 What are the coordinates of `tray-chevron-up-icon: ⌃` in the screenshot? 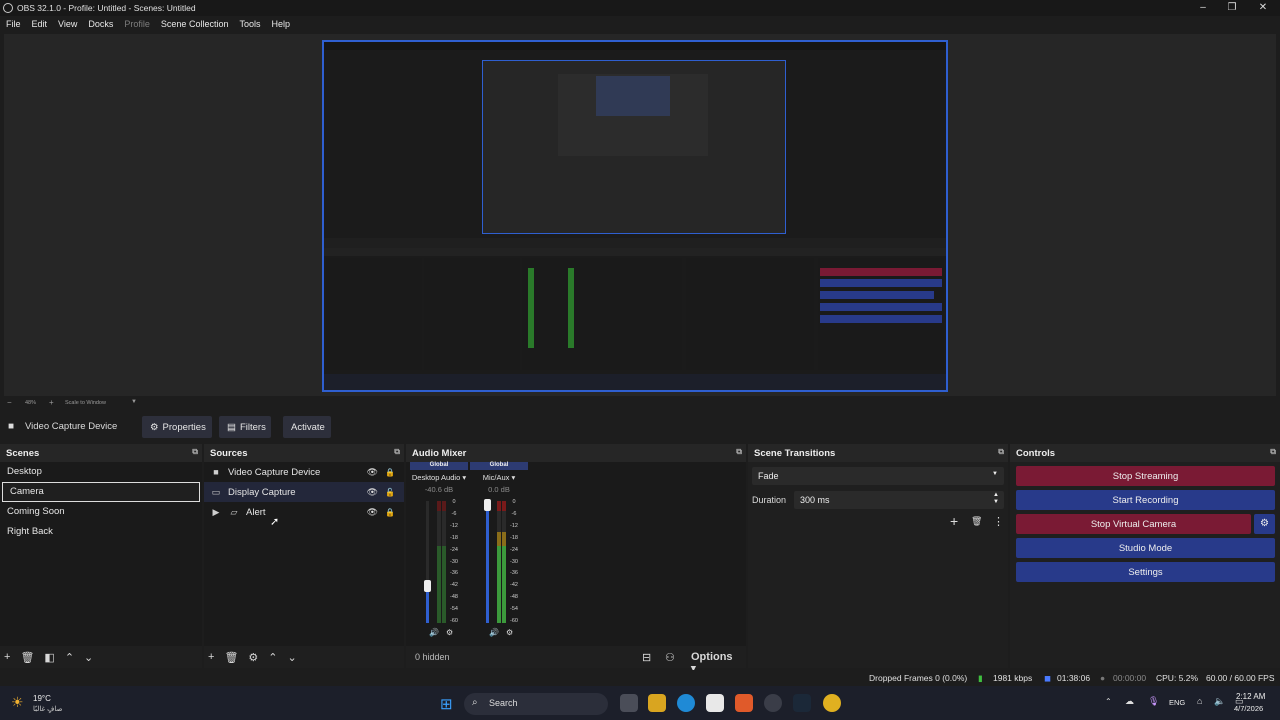 It's located at (1108, 701).